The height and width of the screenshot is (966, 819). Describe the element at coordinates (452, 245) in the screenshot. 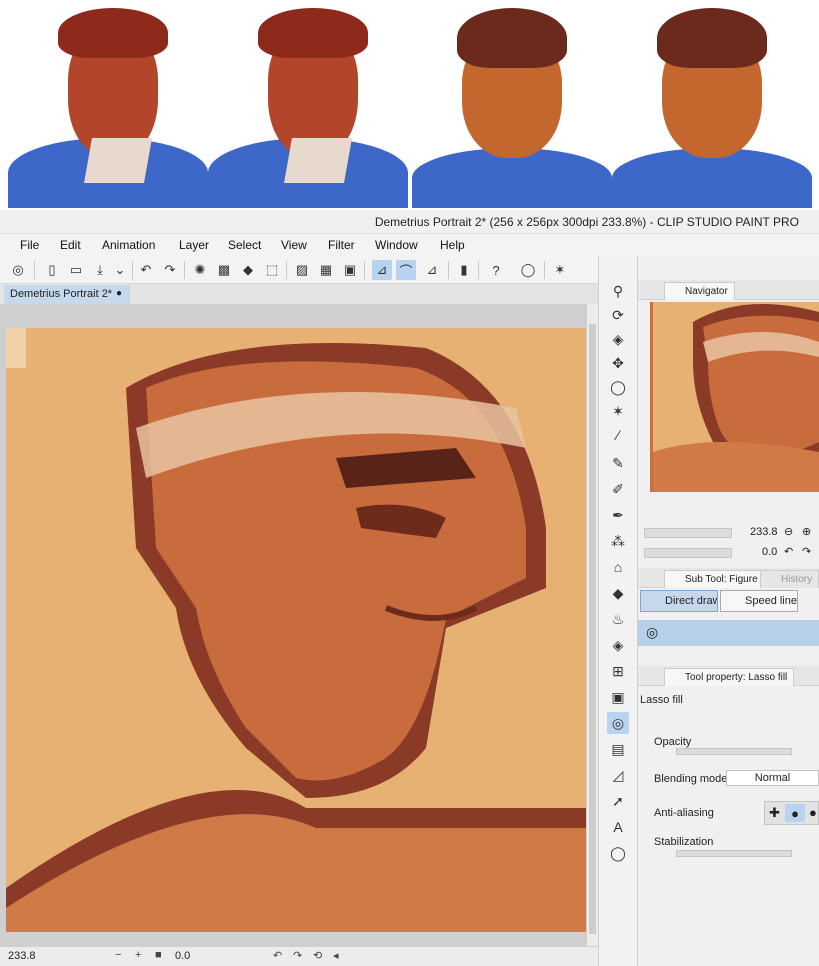

I see `menu-help: Help` at that location.